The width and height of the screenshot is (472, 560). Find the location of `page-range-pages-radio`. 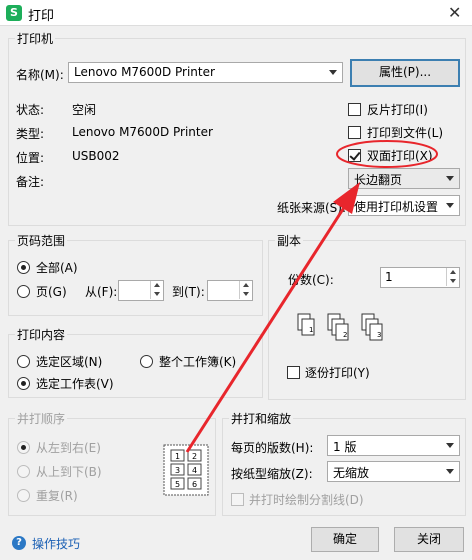

page-range-pages-radio is located at coordinates (23, 291).